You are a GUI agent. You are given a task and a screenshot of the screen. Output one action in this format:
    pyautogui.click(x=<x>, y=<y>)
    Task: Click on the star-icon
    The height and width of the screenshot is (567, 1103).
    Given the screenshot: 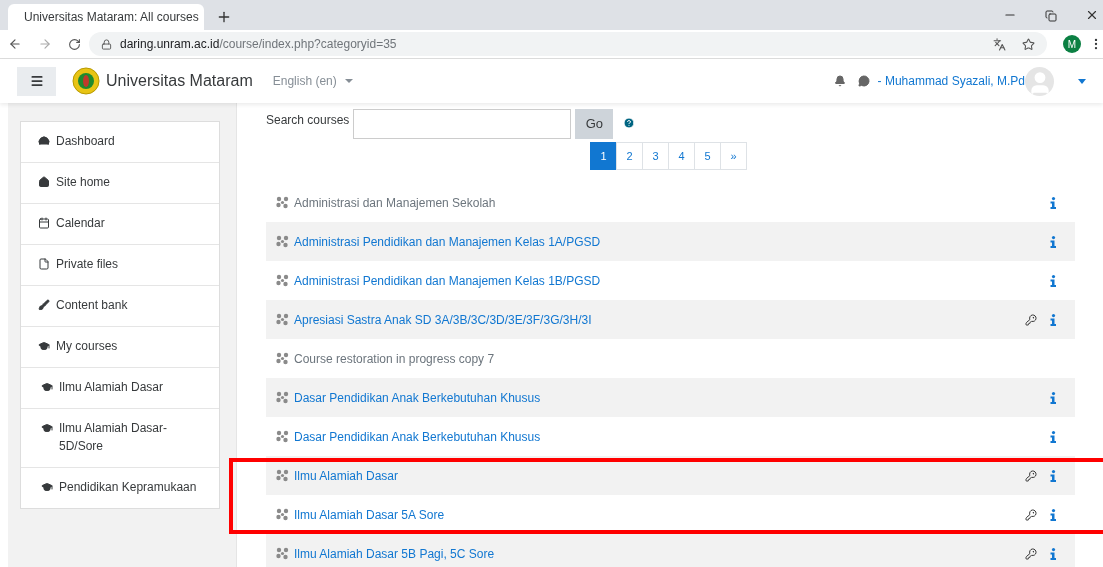 What is the action you would take?
    pyautogui.click(x=1028, y=44)
    